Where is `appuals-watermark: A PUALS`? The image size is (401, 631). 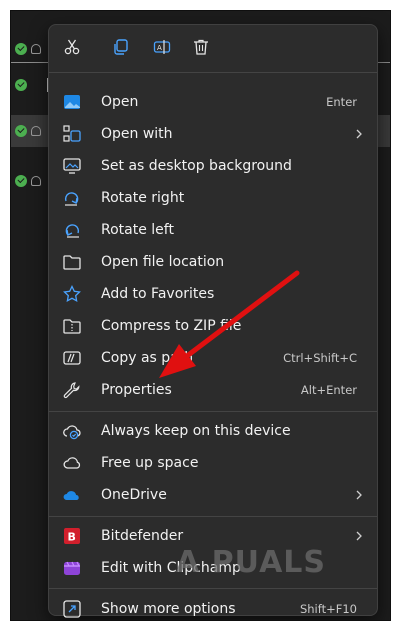
appuals-watermark: A PUALS is located at coordinates (251, 562).